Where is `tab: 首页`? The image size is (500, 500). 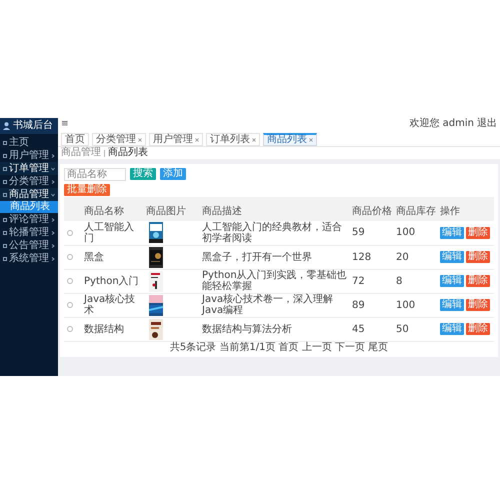 tab: 首页 is located at coordinates (75, 139).